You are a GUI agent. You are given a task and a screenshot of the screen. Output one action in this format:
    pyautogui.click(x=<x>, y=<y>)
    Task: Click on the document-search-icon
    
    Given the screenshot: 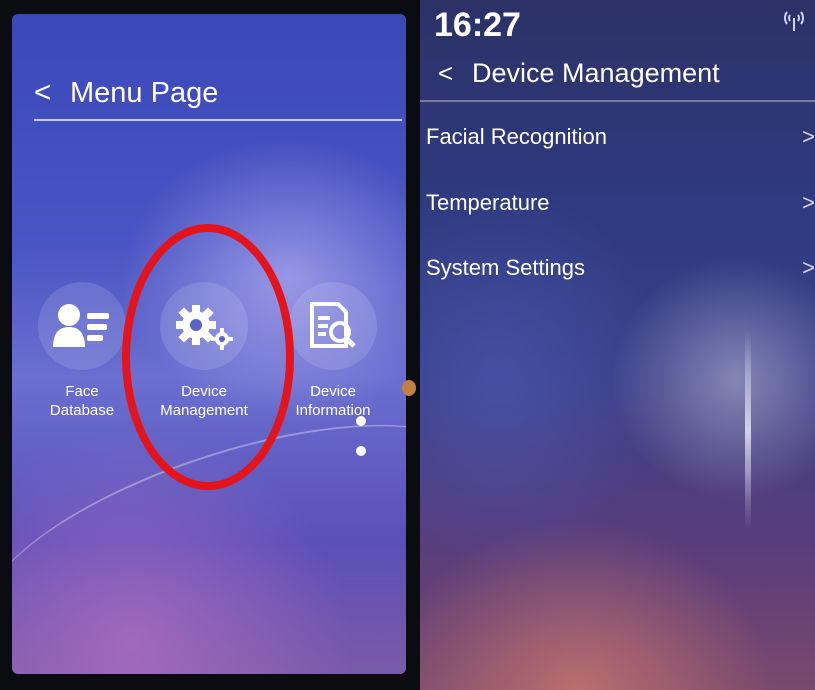 What is the action you would take?
    pyautogui.click(x=333, y=326)
    